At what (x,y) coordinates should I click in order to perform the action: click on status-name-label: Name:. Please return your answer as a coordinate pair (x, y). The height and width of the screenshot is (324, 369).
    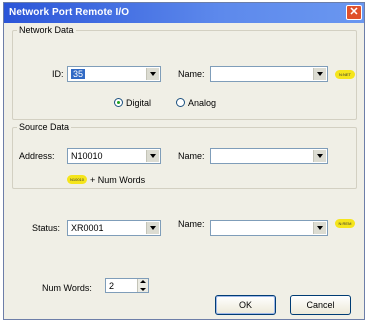
    Looking at the image, I should click on (191, 224).